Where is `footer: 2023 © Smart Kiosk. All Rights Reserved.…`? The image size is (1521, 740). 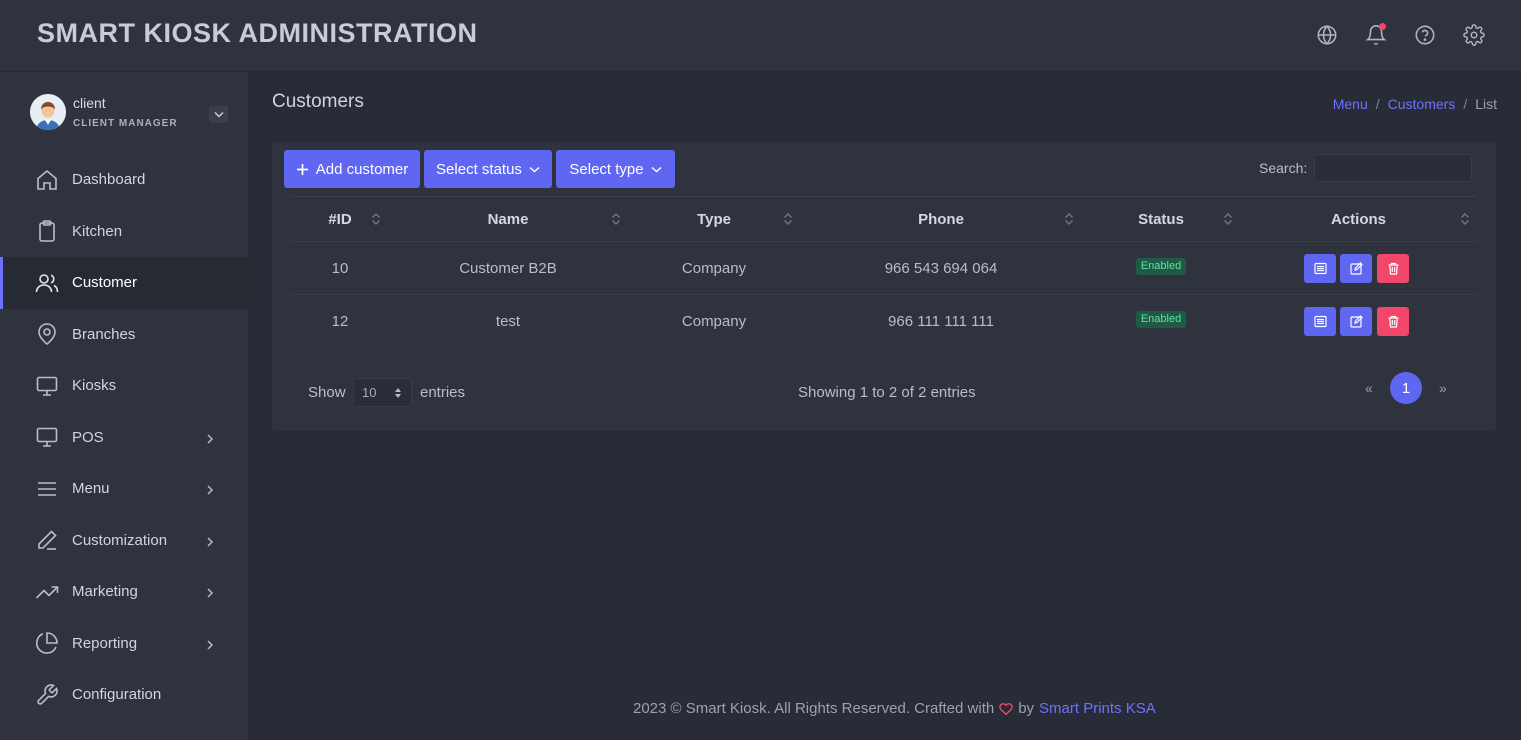 footer: 2023 © Smart Kiosk. All Rights Reserved.… is located at coordinates (894, 708).